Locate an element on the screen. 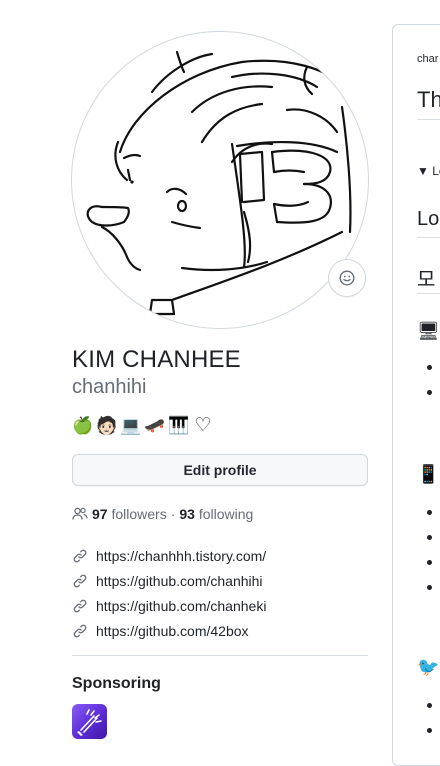  korean-heading-rule is located at coordinates (428, 293).